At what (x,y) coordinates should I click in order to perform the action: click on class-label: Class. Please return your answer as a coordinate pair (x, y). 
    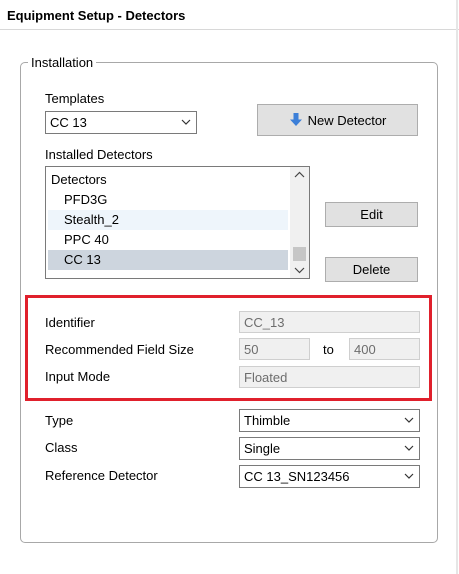
    Looking at the image, I should click on (61, 447).